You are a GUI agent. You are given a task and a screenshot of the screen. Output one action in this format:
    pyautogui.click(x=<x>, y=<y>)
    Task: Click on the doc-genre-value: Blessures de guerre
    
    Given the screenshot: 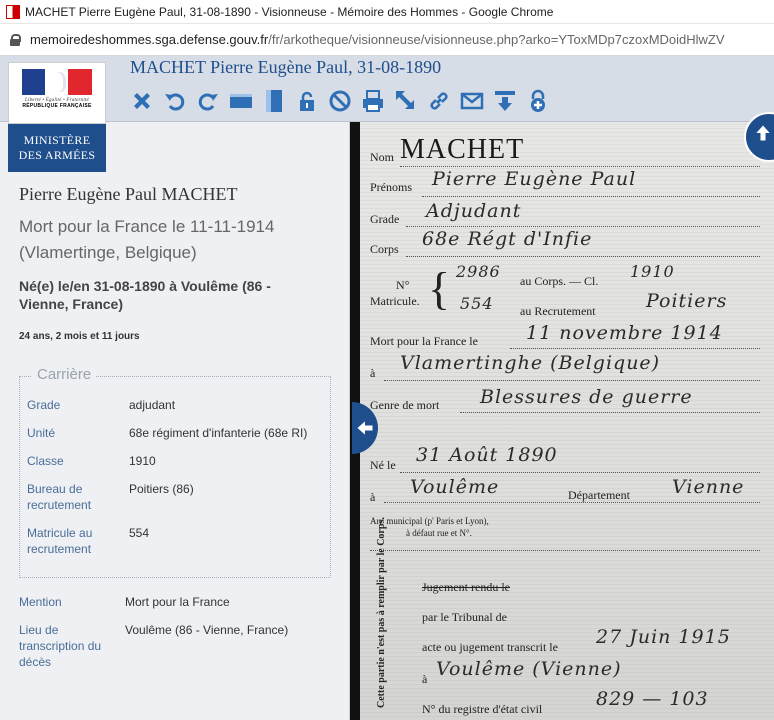 What is the action you would take?
    pyautogui.click(x=586, y=397)
    